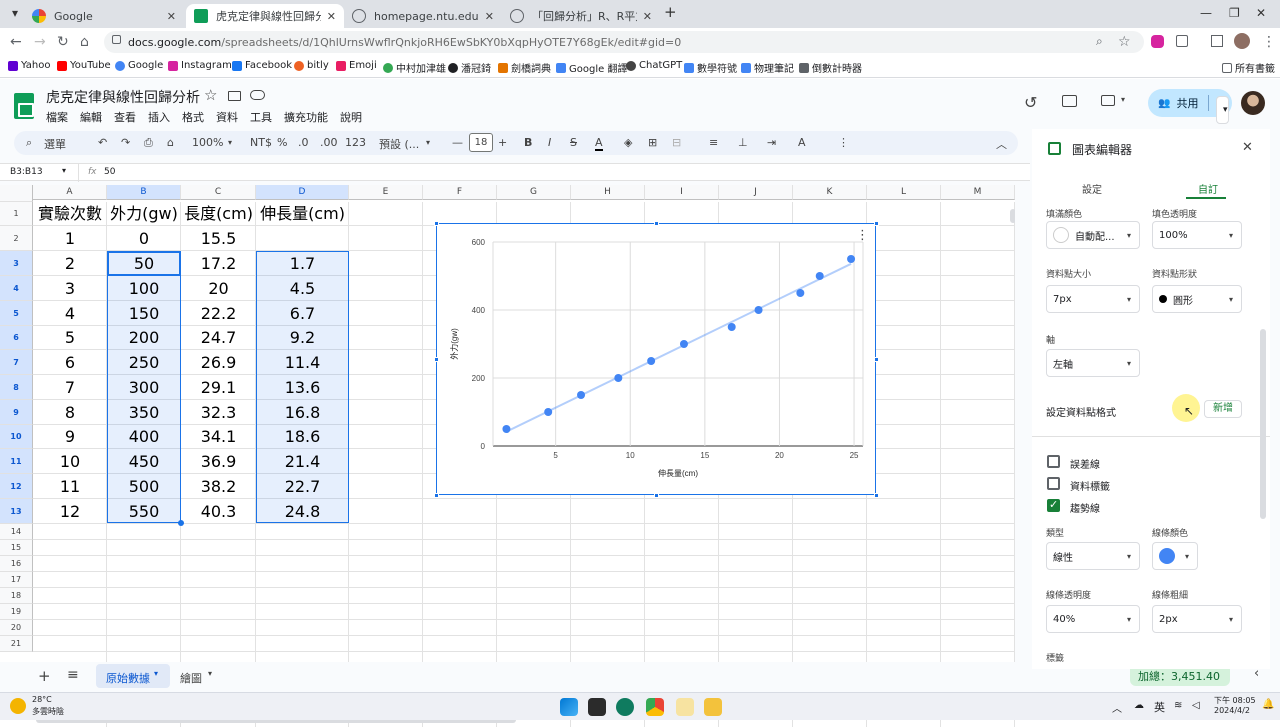 This screenshot has width=1280, height=727. Describe the element at coordinates (302, 263) in the screenshot. I see `table-cell: 1.7` at that location.